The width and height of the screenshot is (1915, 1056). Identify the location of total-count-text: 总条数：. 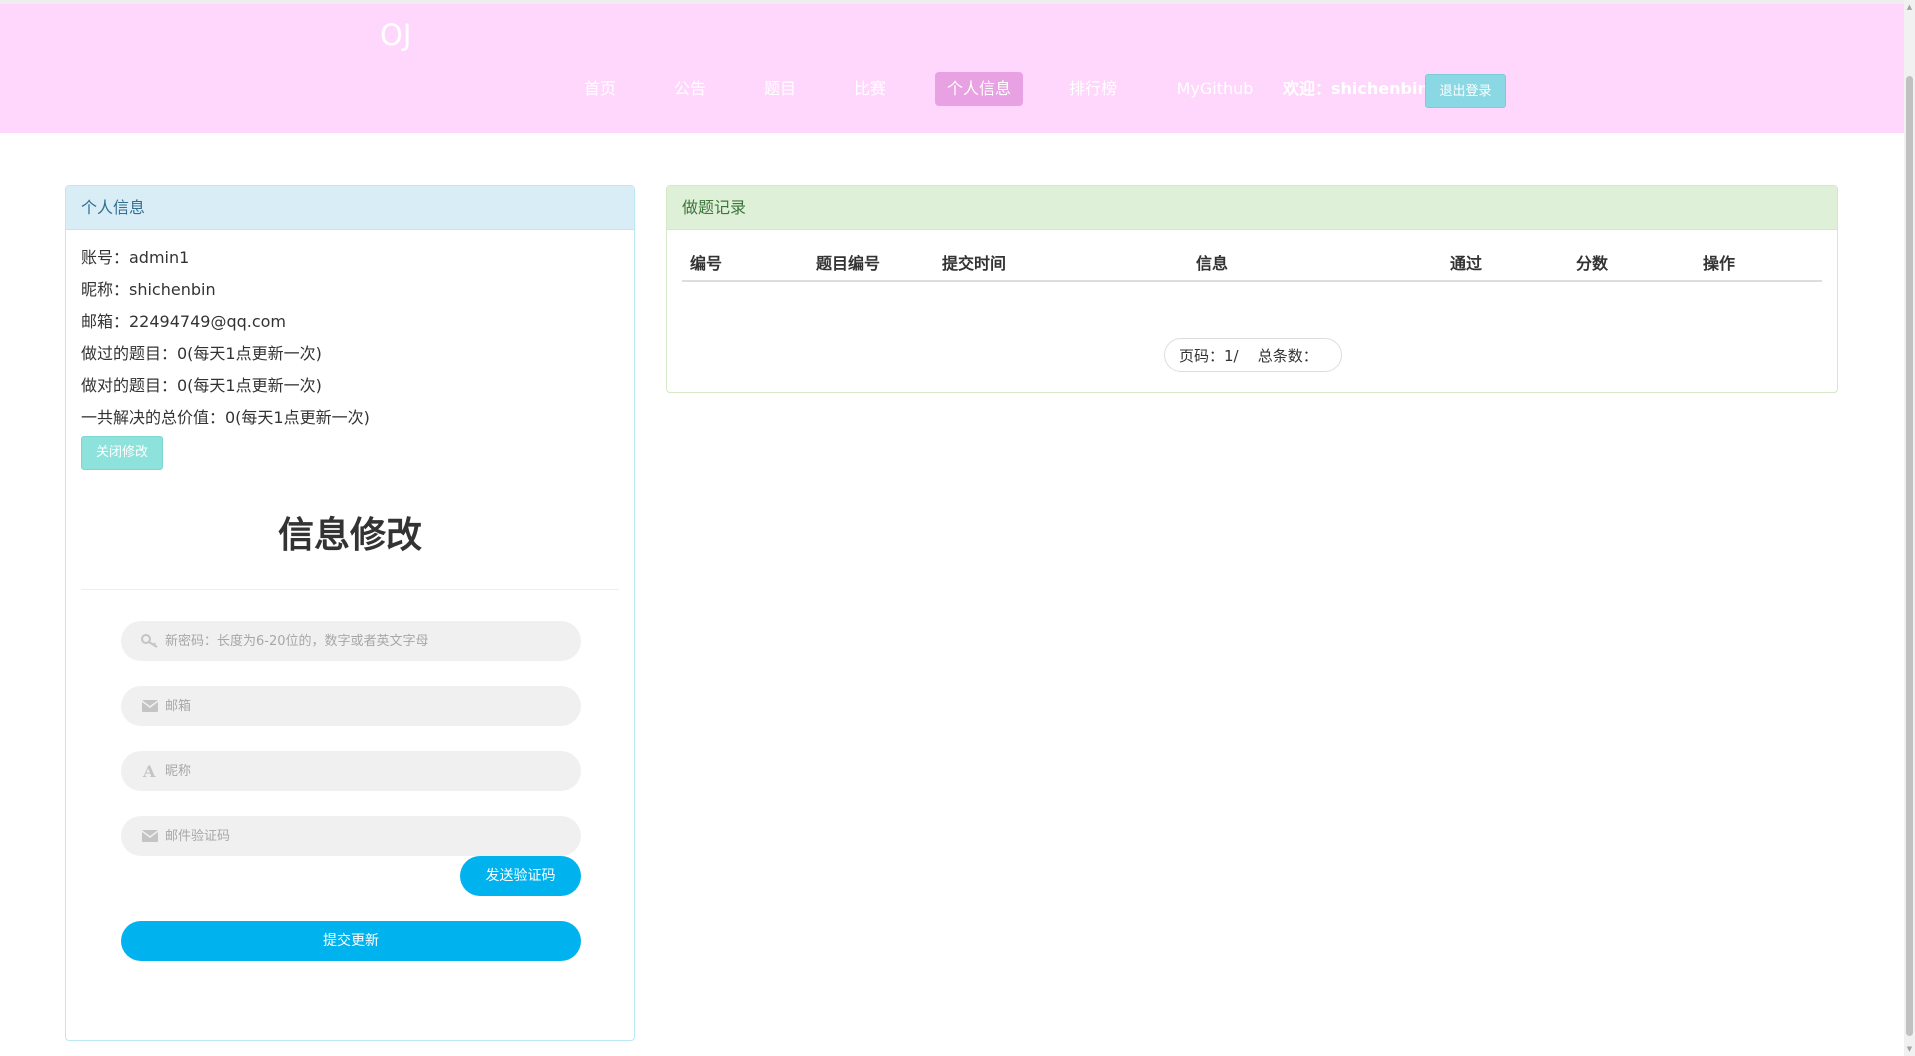
(1287, 356).